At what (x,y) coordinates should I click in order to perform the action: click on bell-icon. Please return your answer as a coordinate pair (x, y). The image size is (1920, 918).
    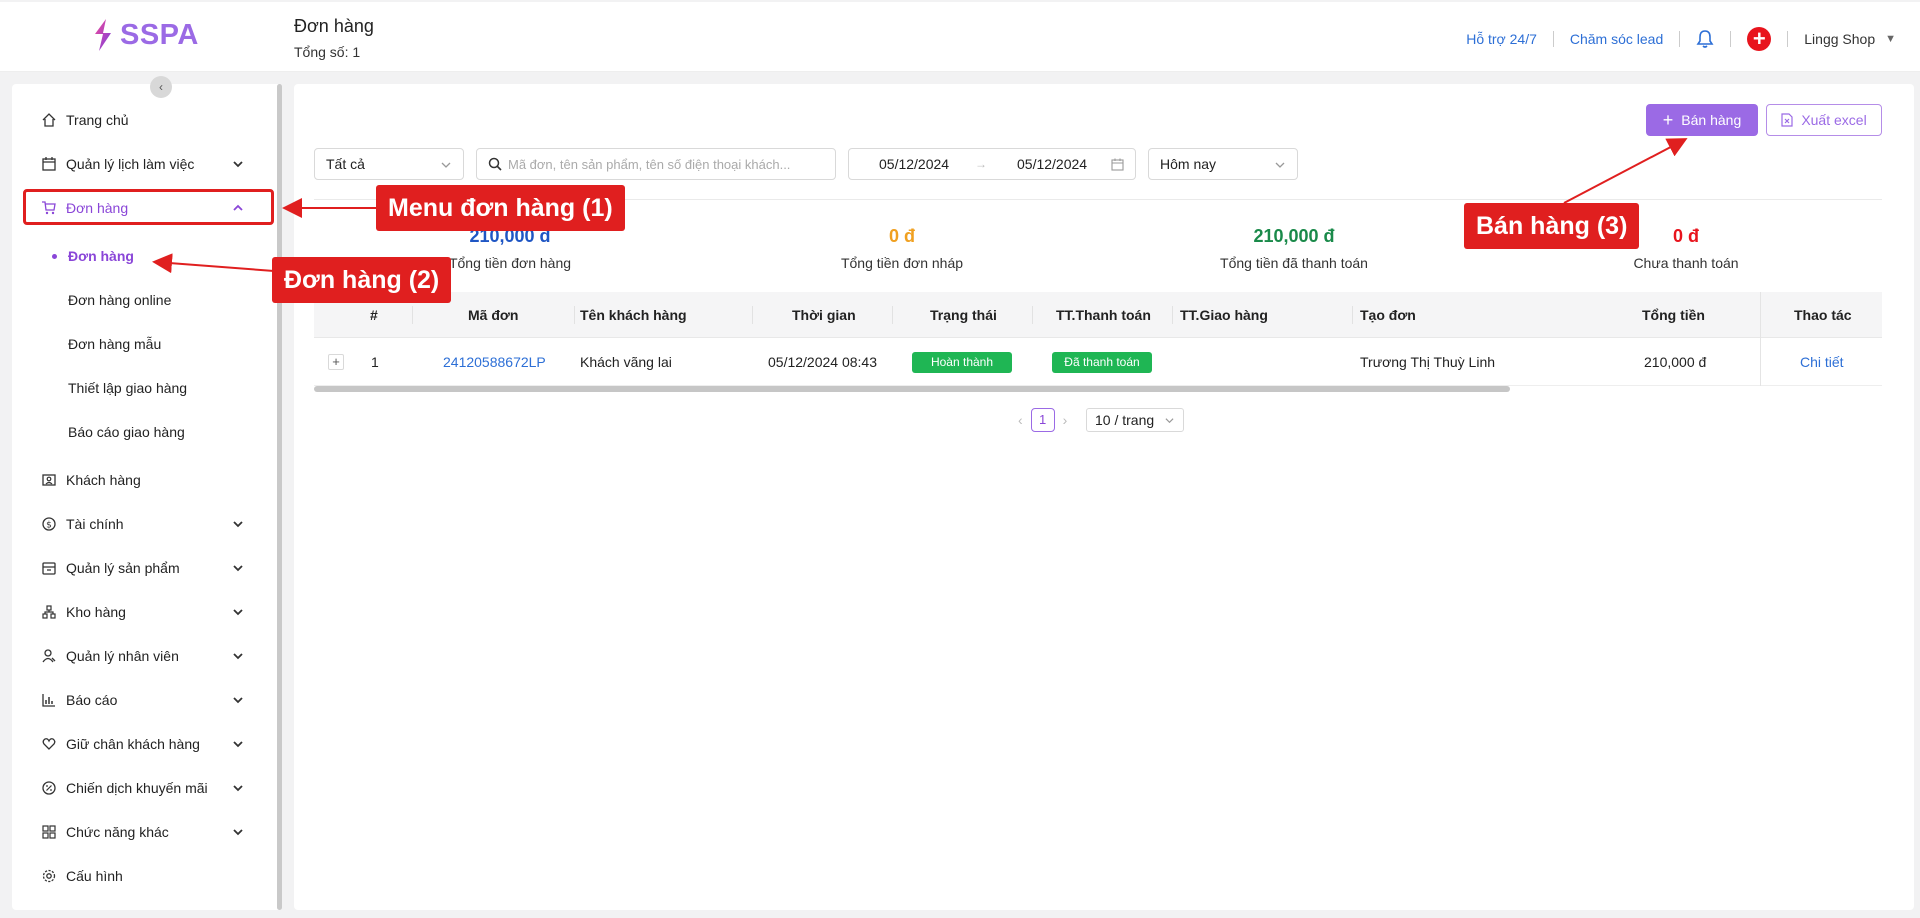
    Looking at the image, I should click on (1705, 39).